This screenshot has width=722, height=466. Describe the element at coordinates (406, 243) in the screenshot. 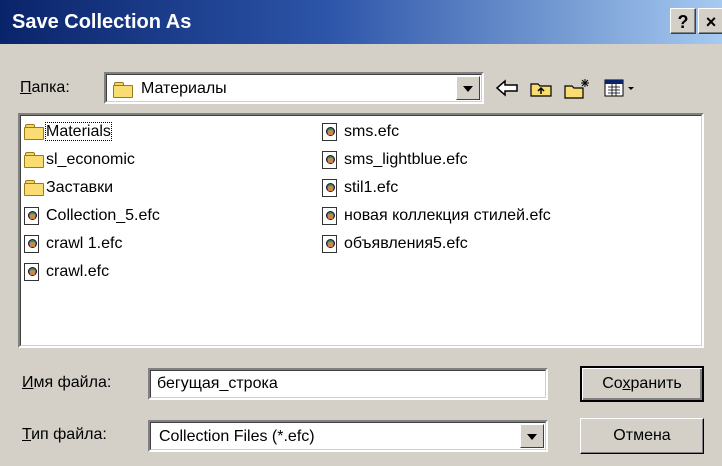

I see `list-item-label: объявления5.efc` at that location.